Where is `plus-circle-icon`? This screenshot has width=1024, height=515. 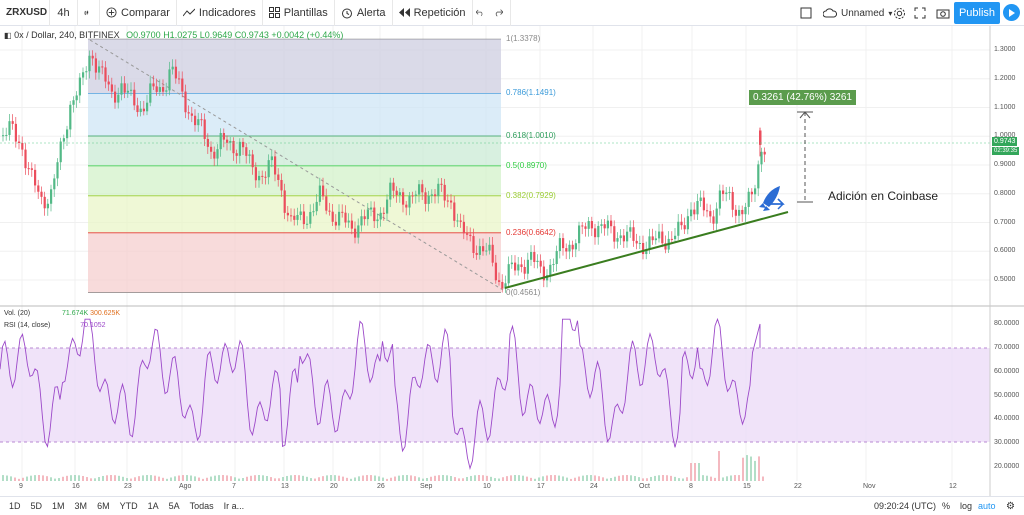 plus-circle-icon is located at coordinates (111, 12).